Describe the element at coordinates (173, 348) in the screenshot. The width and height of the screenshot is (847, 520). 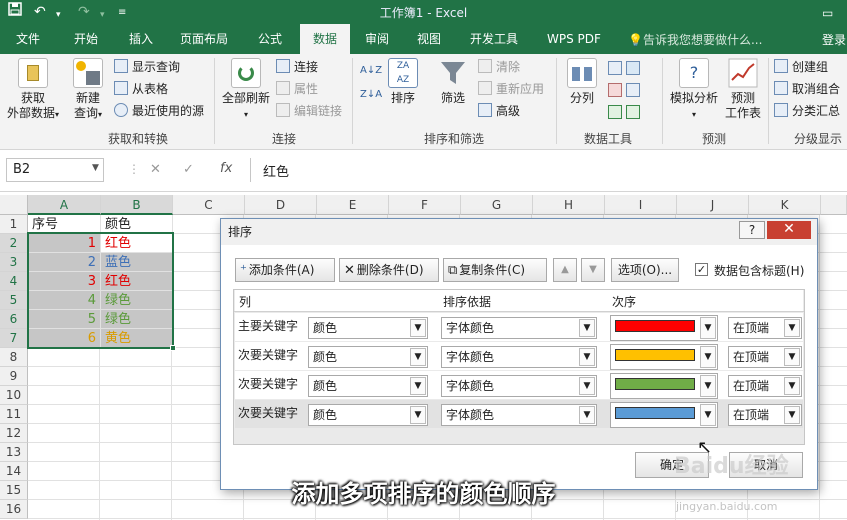
I see `fill-handle` at that location.